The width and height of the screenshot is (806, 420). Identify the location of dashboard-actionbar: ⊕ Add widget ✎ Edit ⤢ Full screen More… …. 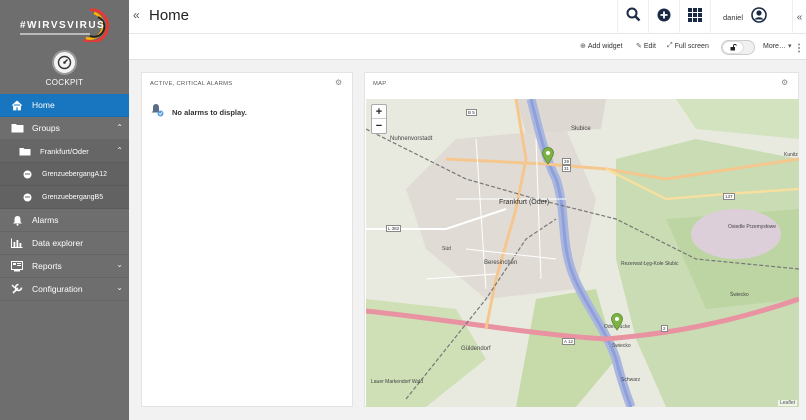
(467, 47).